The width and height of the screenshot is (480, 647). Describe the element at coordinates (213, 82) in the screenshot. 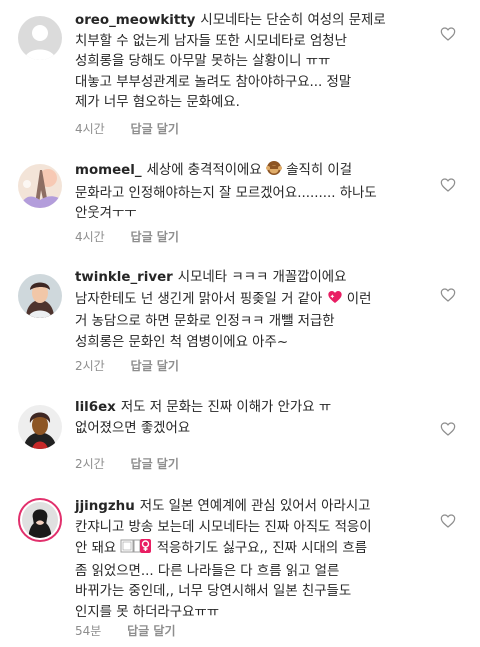

I see `comment-line: 대놓고 부부성관계로 놀려도 참아야하구요... 정말` at that location.